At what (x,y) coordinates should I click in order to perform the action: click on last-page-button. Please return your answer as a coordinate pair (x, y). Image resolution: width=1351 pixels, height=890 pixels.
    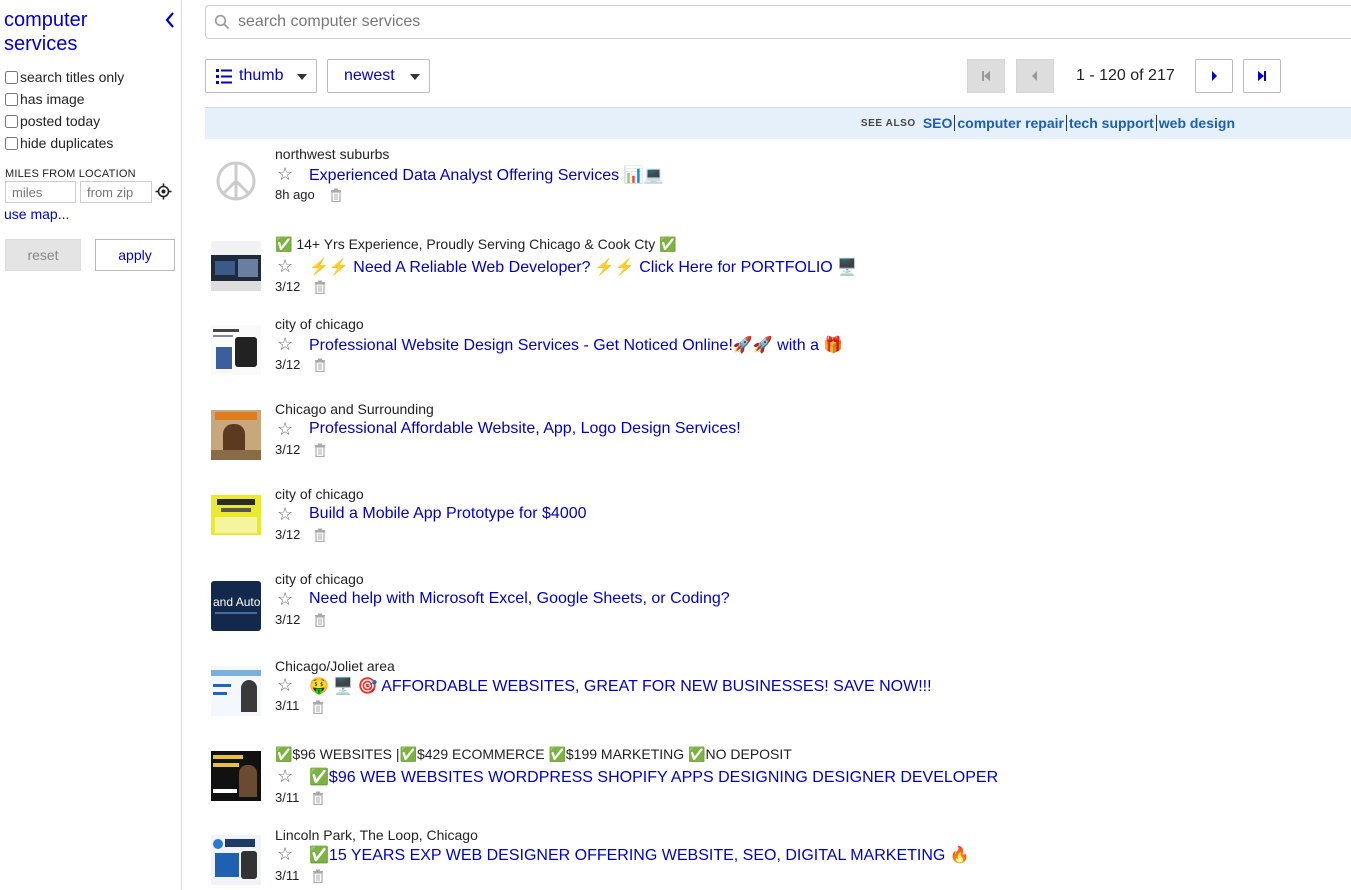
    Looking at the image, I should click on (1262, 76).